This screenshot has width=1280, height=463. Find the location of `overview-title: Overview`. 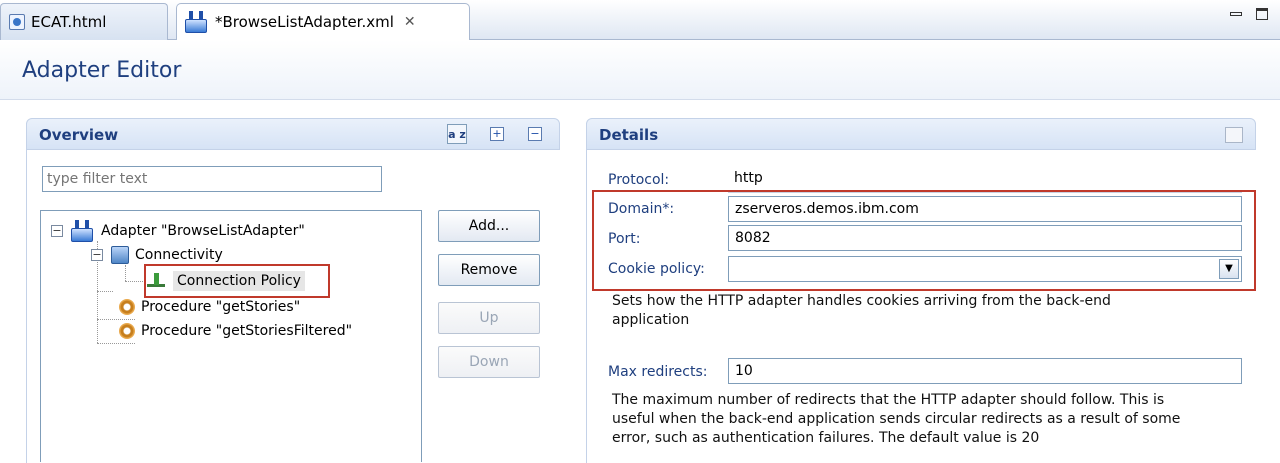

overview-title: Overview is located at coordinates (79, 135).